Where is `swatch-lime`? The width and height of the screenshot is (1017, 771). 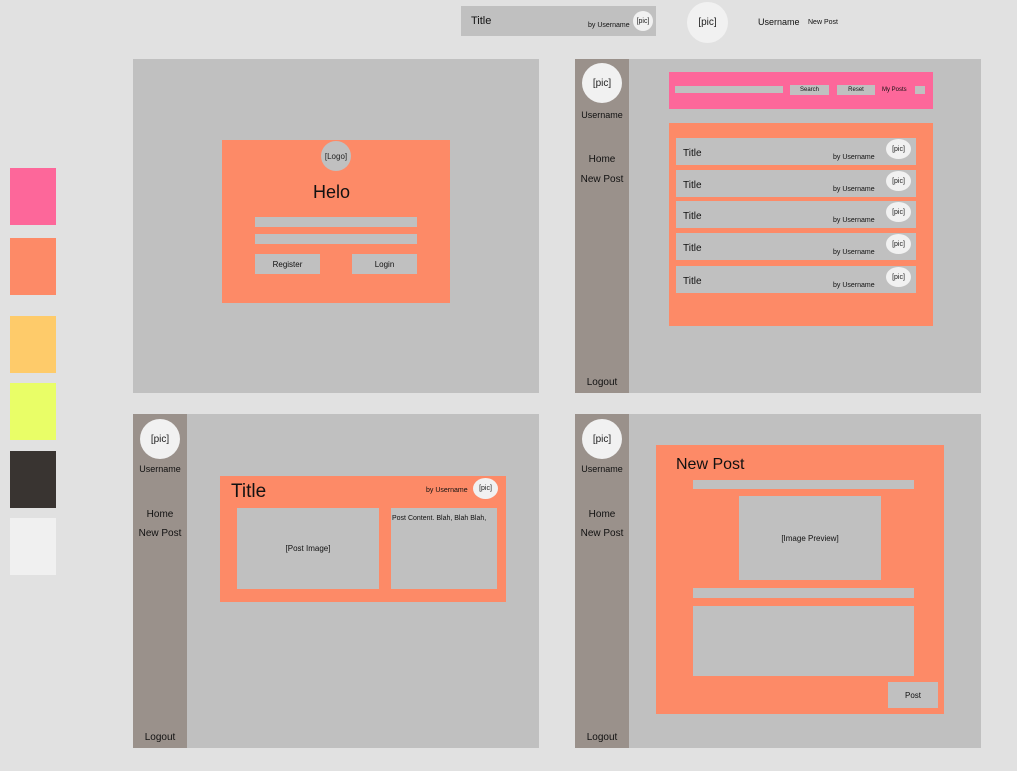
swatch-lime is located at coordinates (33, 411).